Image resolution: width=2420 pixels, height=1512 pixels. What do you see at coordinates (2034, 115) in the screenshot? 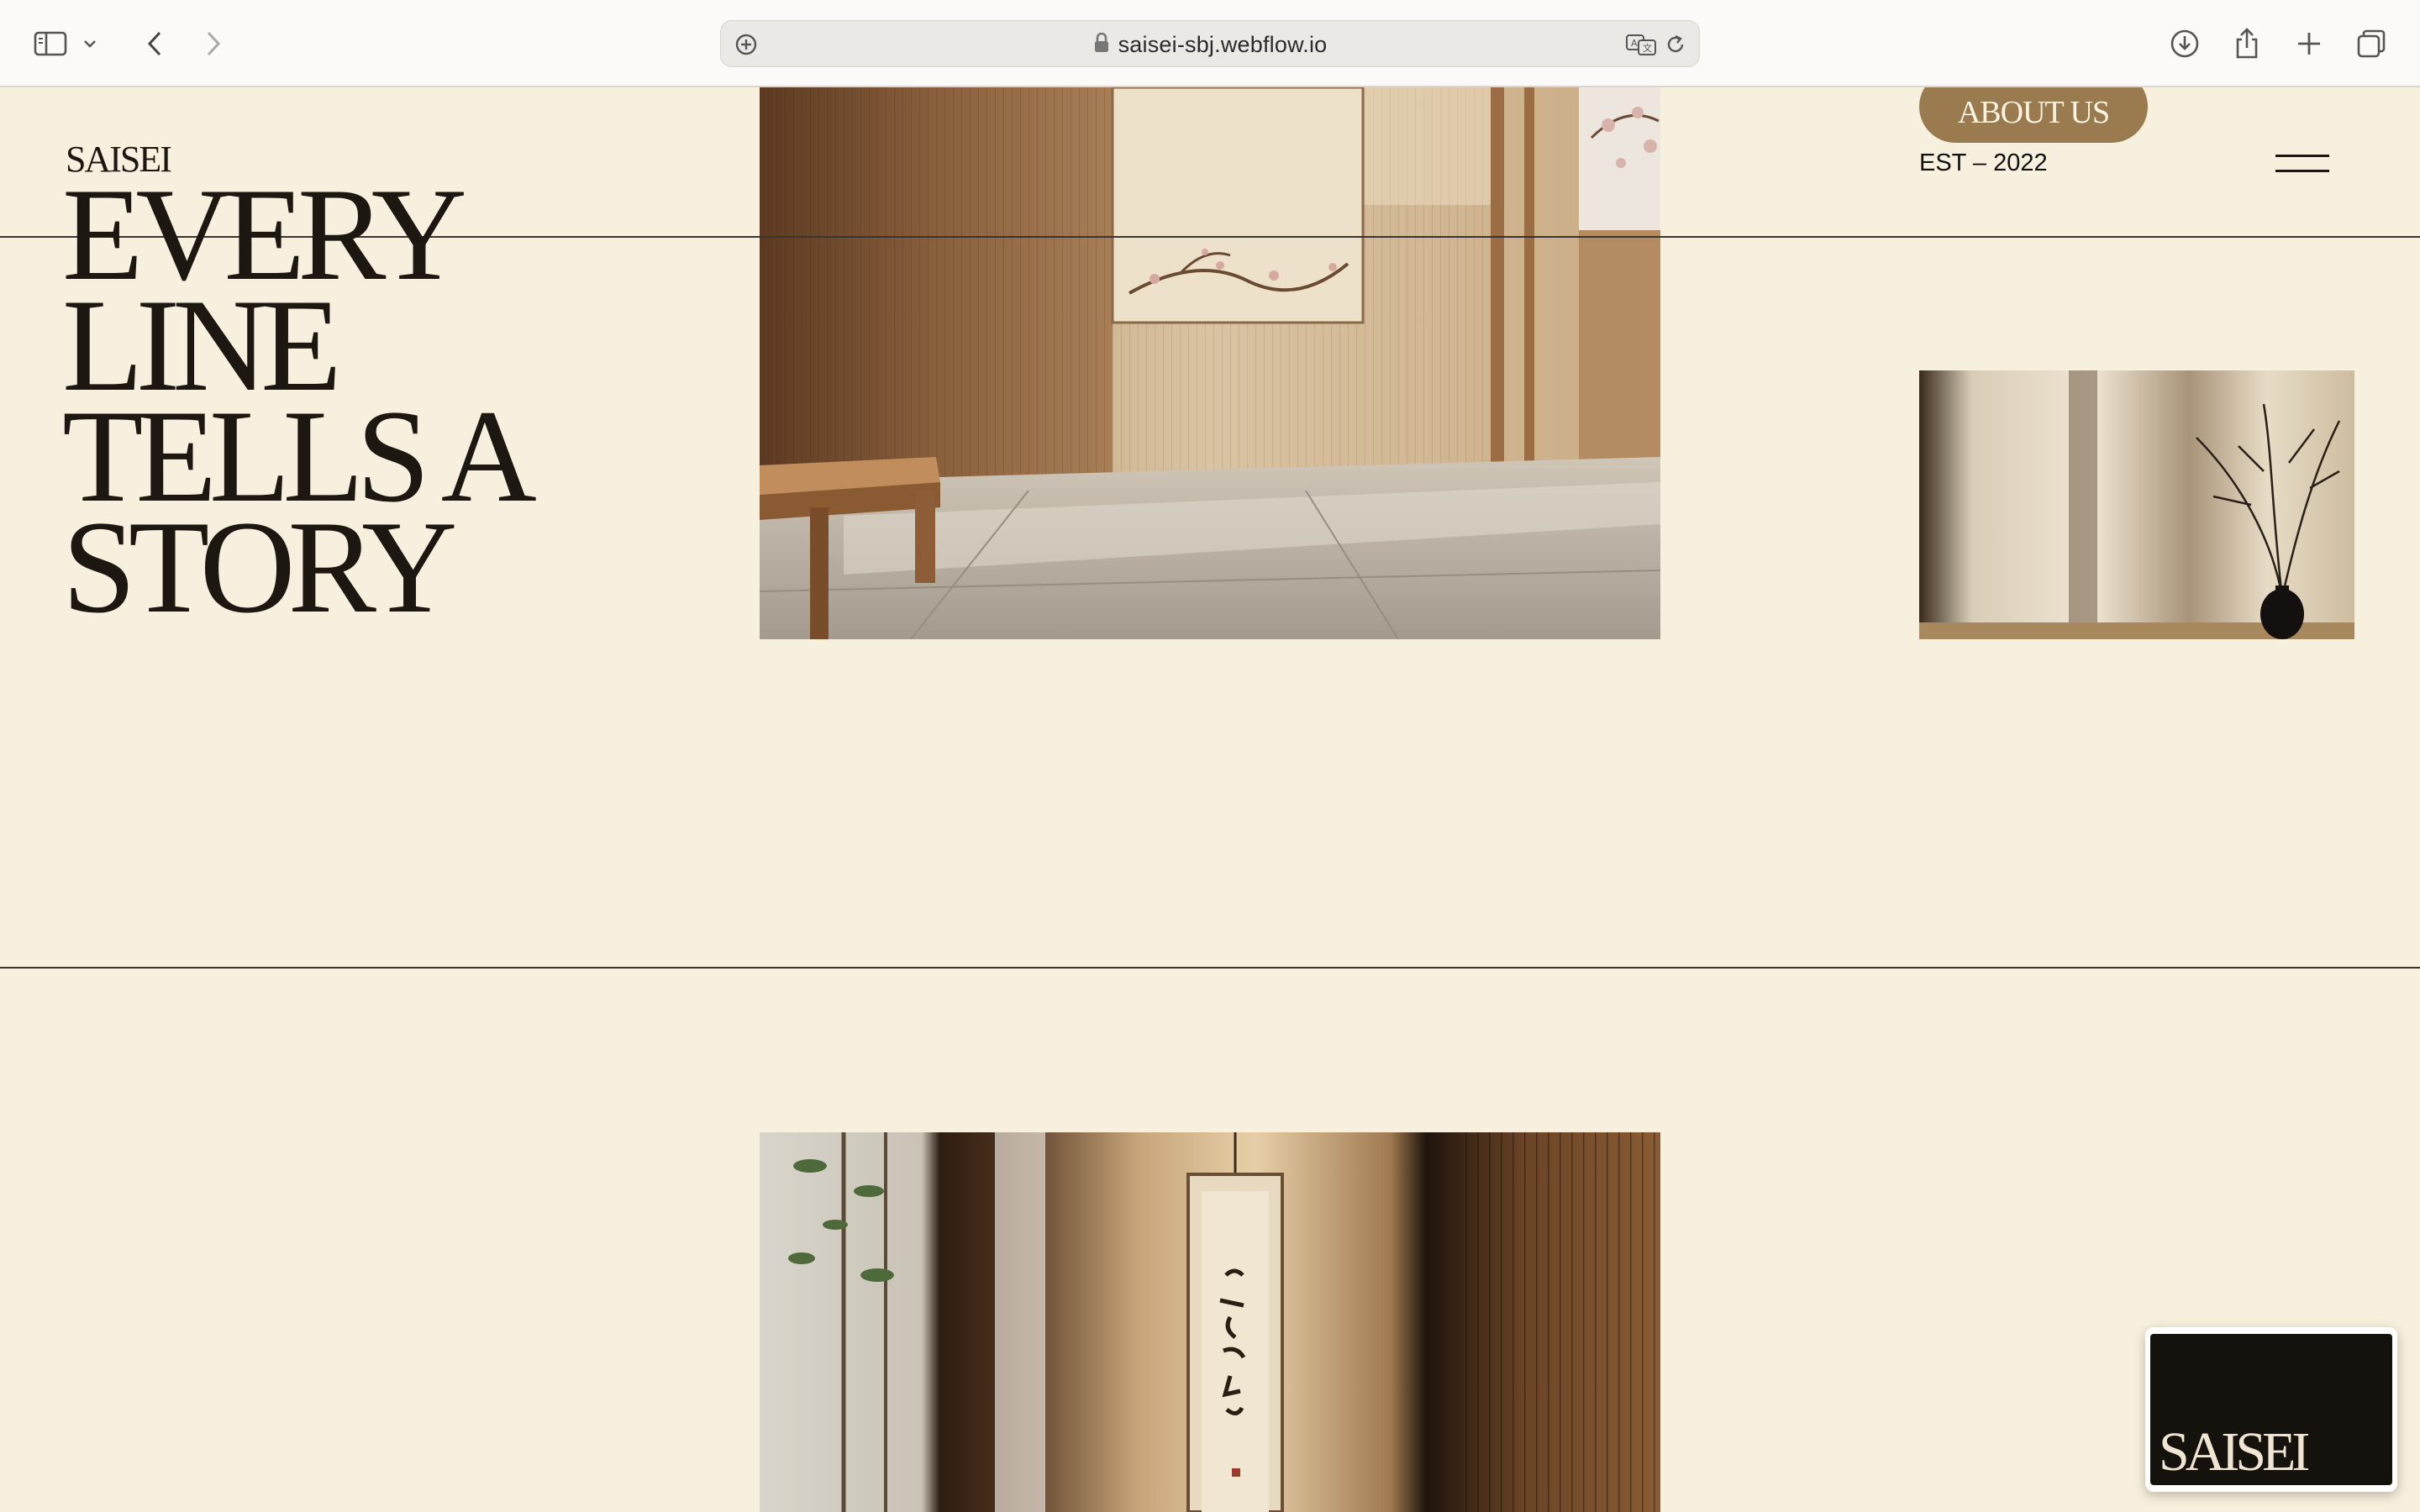
I see `about-us-button: ABOUT US` at bounding box center [2034, 115].